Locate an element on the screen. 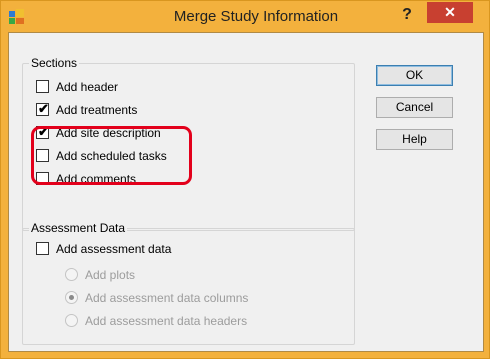 The height and width of the screenshot is (359, 490). assessment-group-title: Assessment Data is located at coordinates (78, 228).